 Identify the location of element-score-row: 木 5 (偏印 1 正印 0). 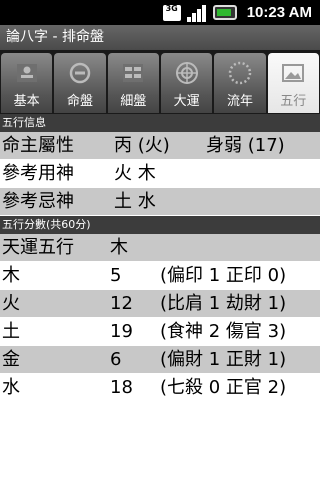
(160, 276).